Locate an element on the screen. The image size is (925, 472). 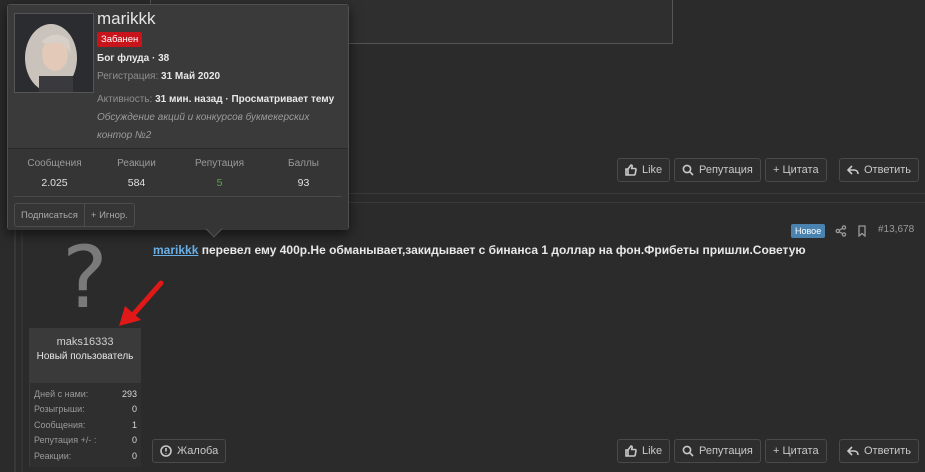
author-info: maks16333 Новый пользователь is located at coordinates (85, 355).